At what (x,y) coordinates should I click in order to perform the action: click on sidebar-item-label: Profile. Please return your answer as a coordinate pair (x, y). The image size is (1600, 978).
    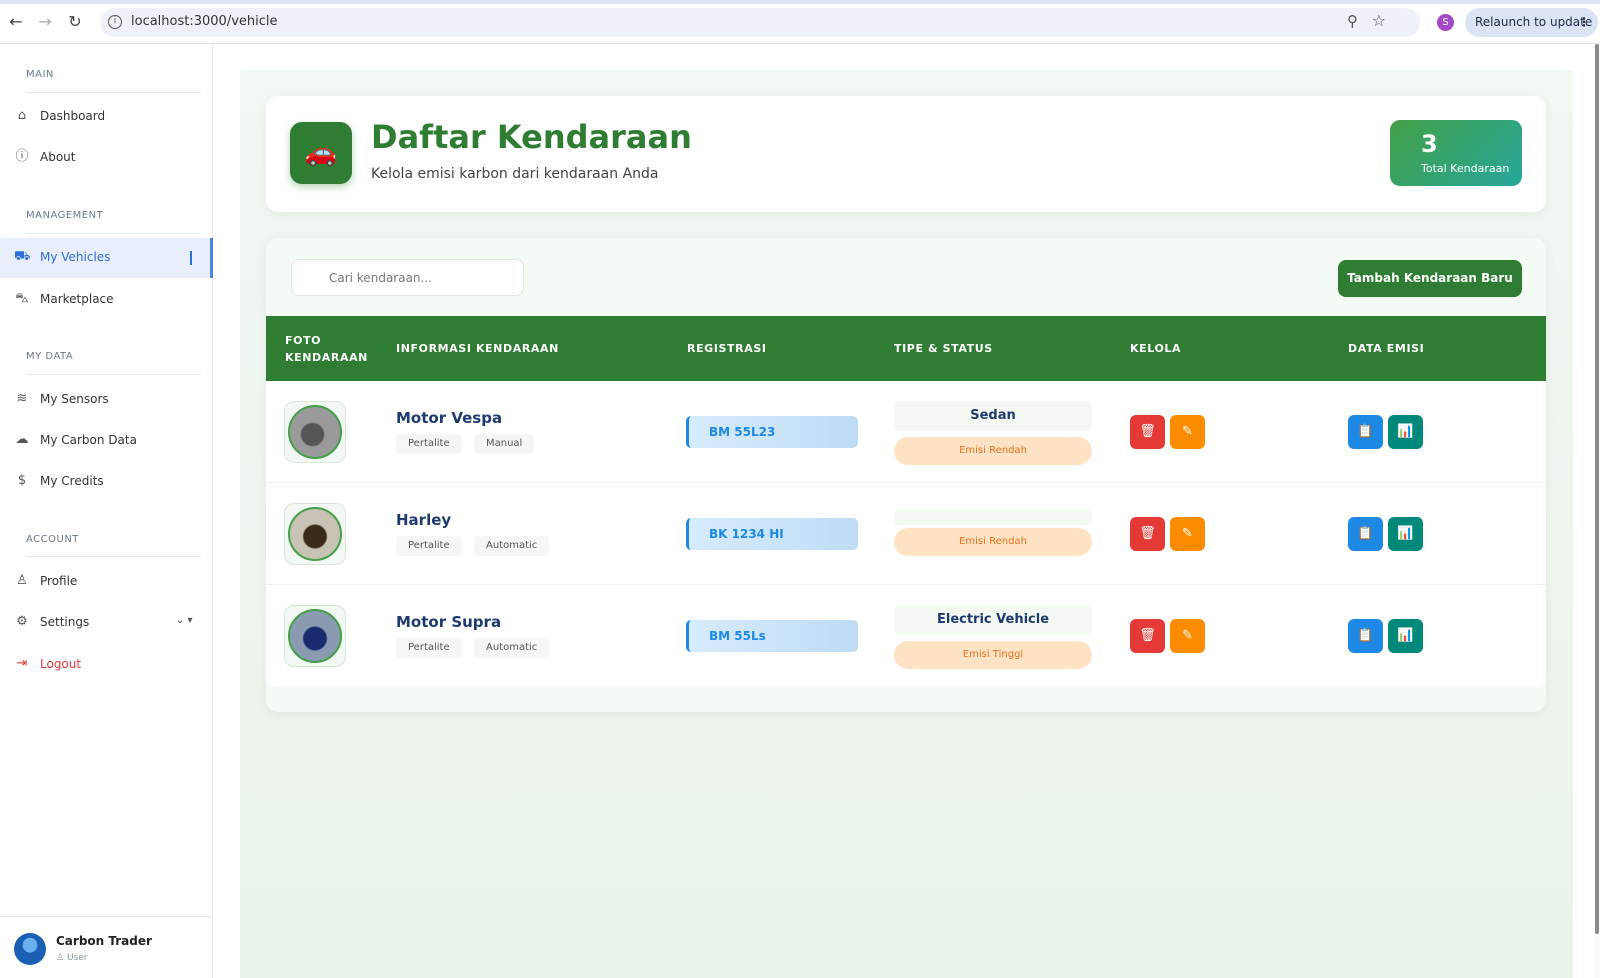
    Looking at the image, I should click on (59, 581).